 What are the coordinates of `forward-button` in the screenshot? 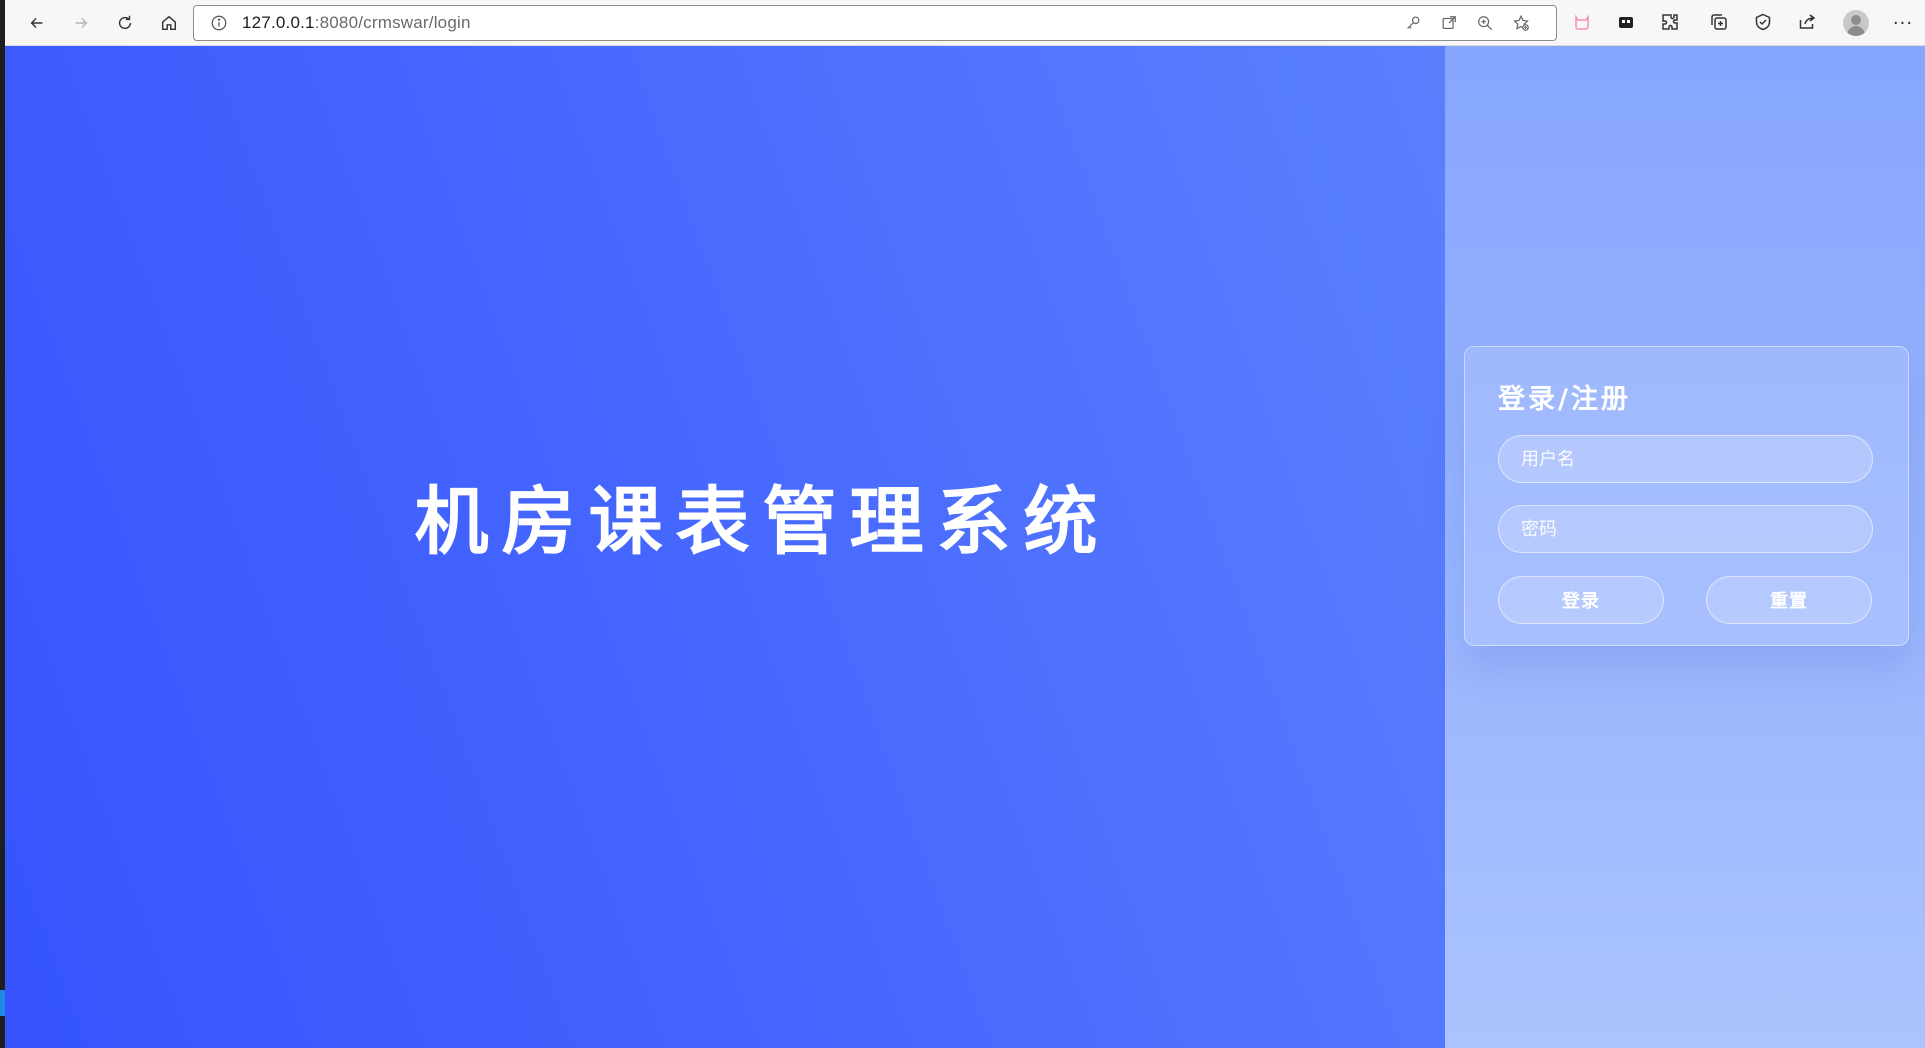 It's located at (81, 23).